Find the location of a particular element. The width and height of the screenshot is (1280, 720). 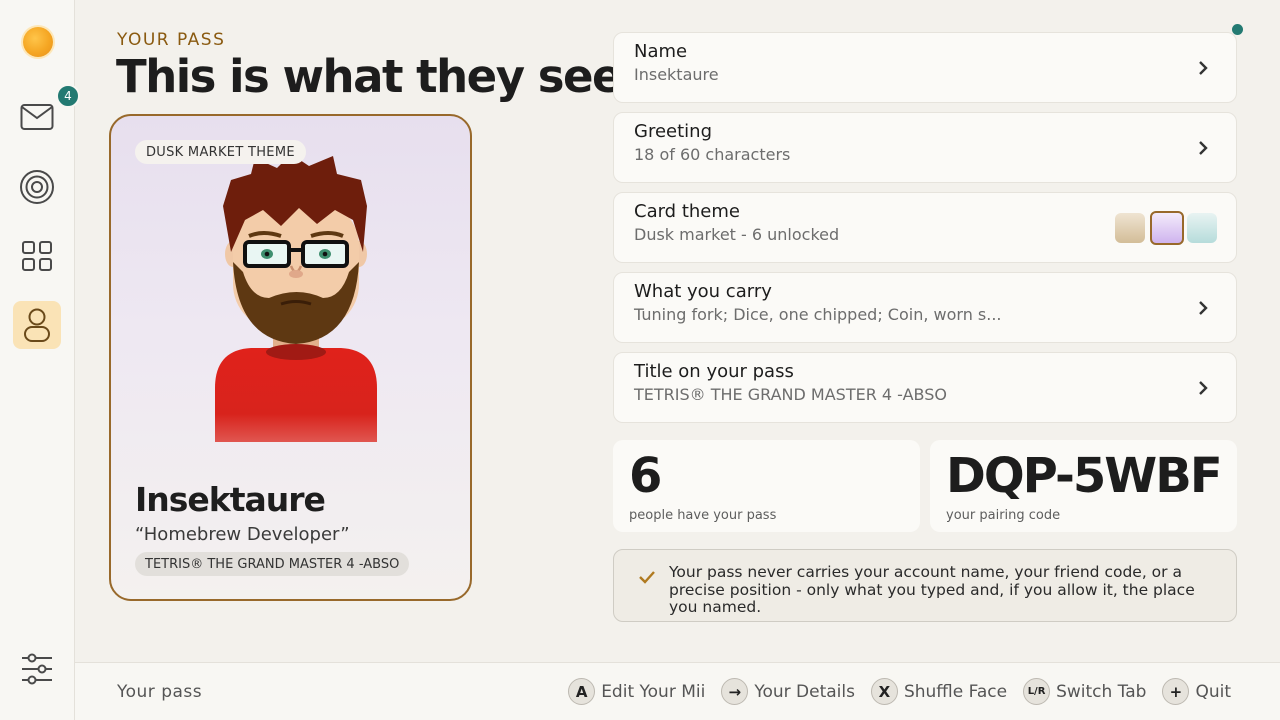

hint-switch-tab: L/R Switch Tab is located at coordinates (1087, 691).